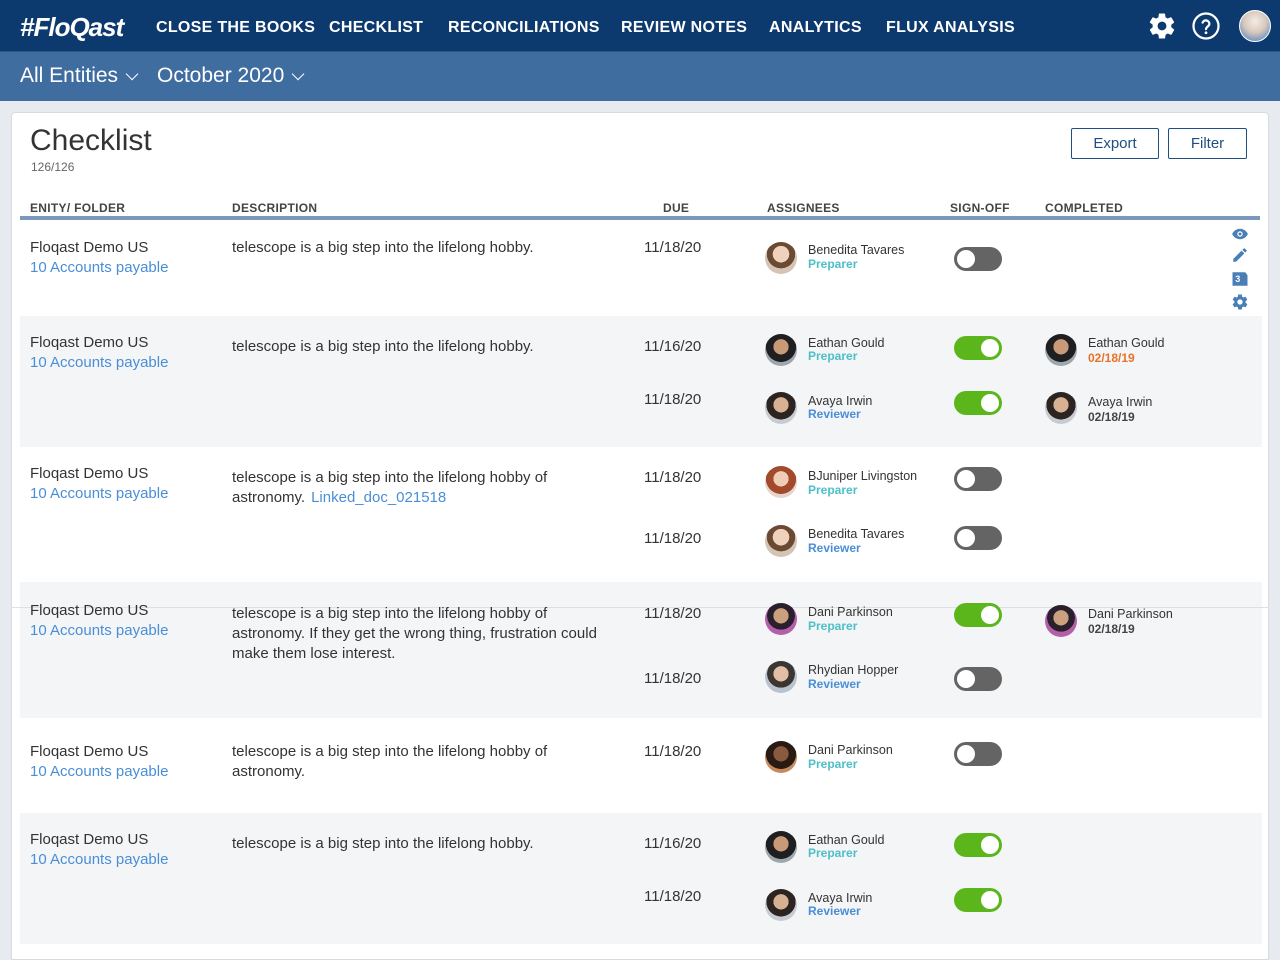 Image resolution: width=1280 pixels, height=960 pixels. I want to click on completed-date: 02/18/19, so click(1111, 629).